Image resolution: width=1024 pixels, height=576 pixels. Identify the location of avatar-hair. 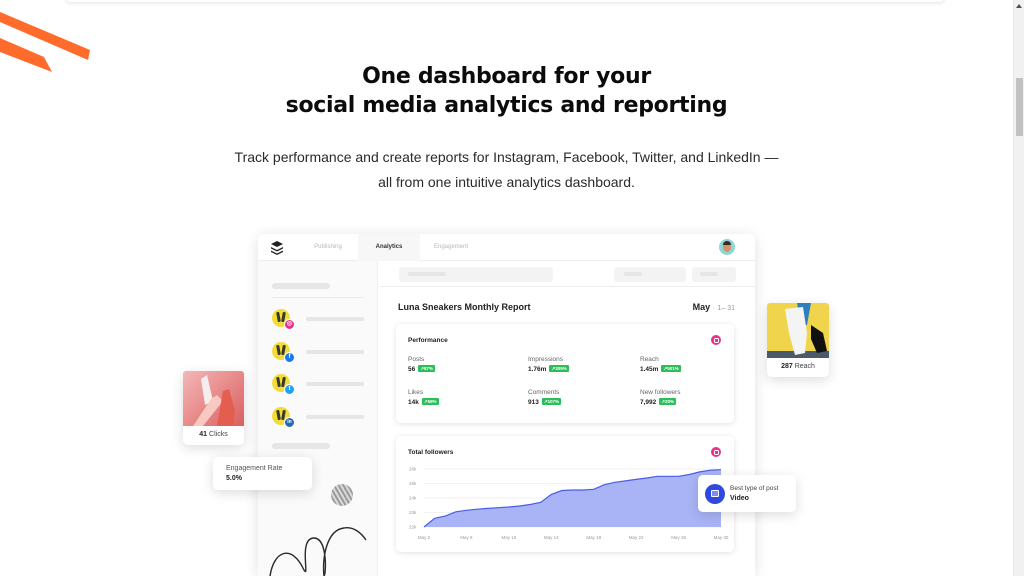
(727, 243).